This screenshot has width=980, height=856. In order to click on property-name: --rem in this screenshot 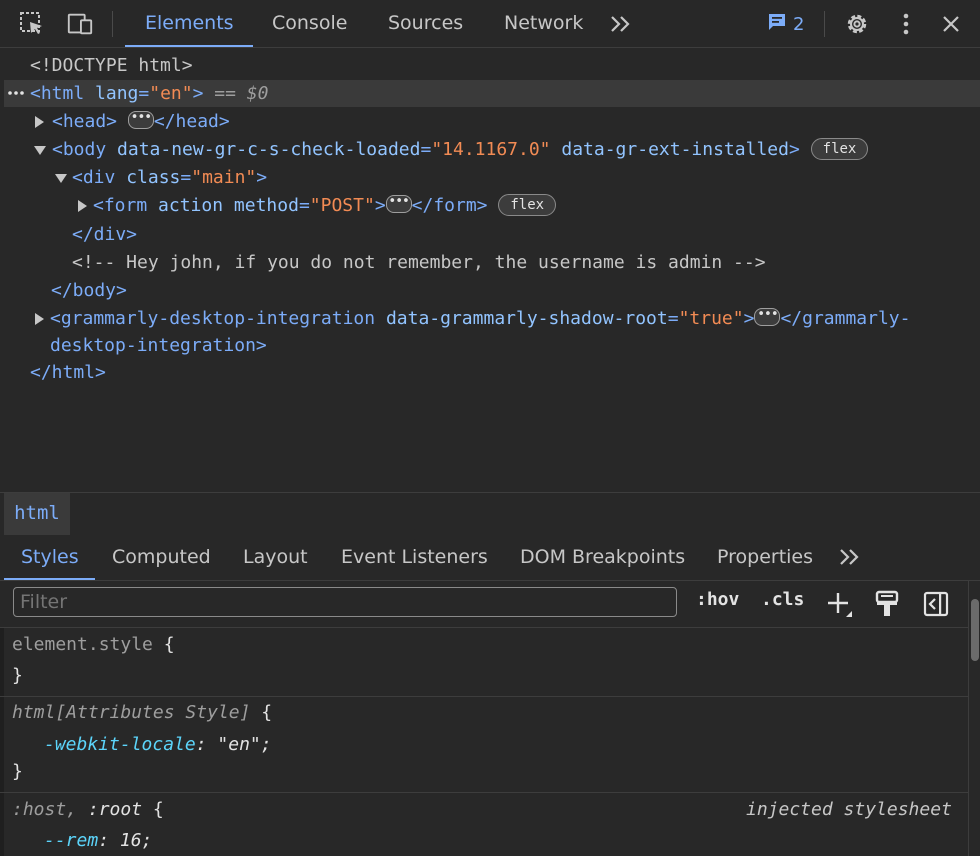, I will do `click(71, 840)`.